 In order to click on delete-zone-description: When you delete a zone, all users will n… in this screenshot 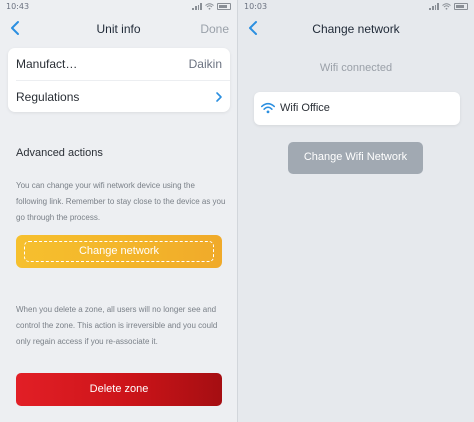, I will do `click(117, 325)`.